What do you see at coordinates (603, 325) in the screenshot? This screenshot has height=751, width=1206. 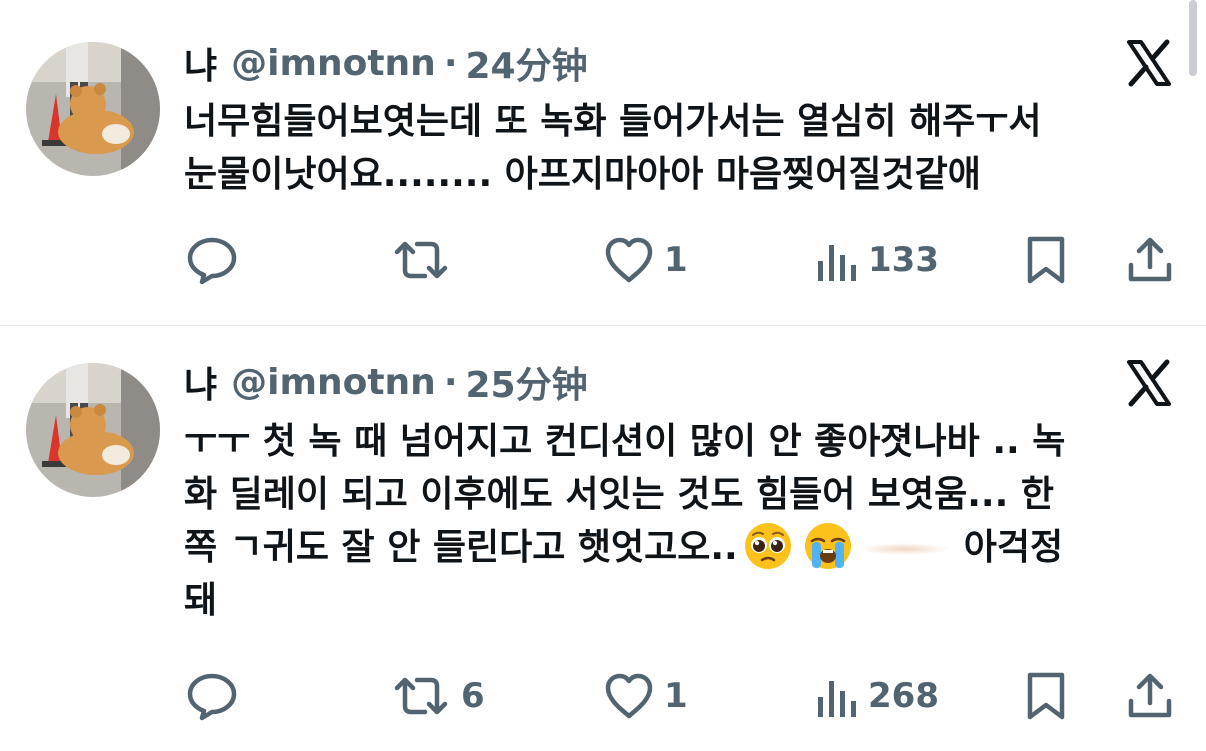 I see `tweet-divider` at bounding box center [603, 325].